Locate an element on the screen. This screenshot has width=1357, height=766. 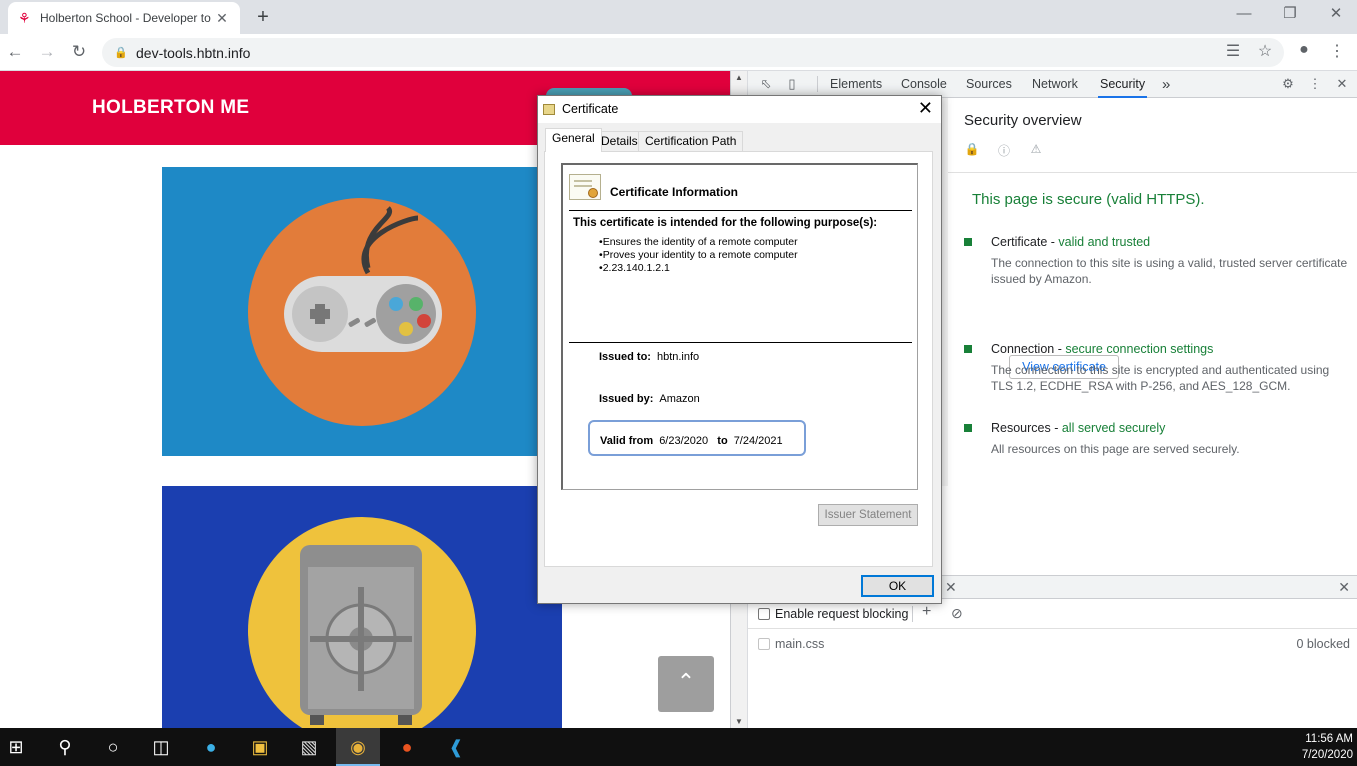
scroll-down-arrow-icon: ▼ is located at coordinates (739, 721).